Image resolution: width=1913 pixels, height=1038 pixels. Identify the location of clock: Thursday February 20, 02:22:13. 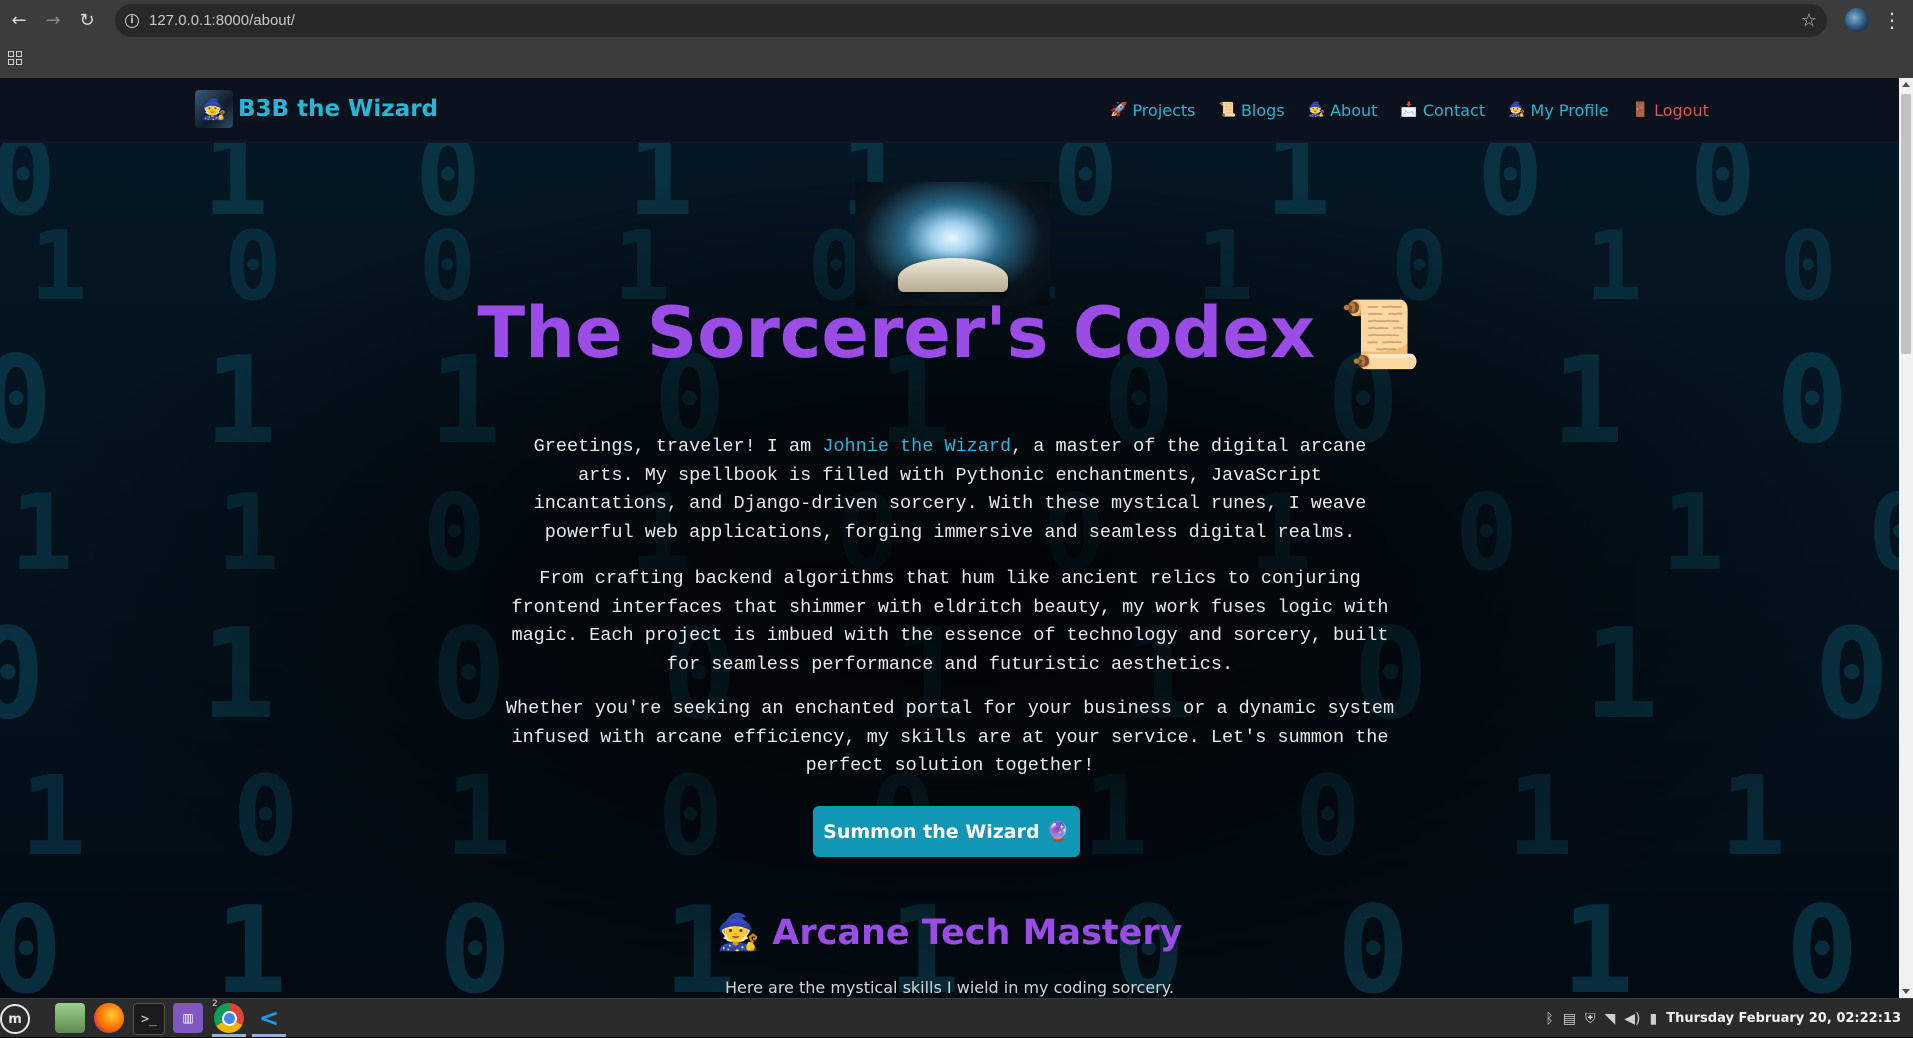
(1783, 1018).